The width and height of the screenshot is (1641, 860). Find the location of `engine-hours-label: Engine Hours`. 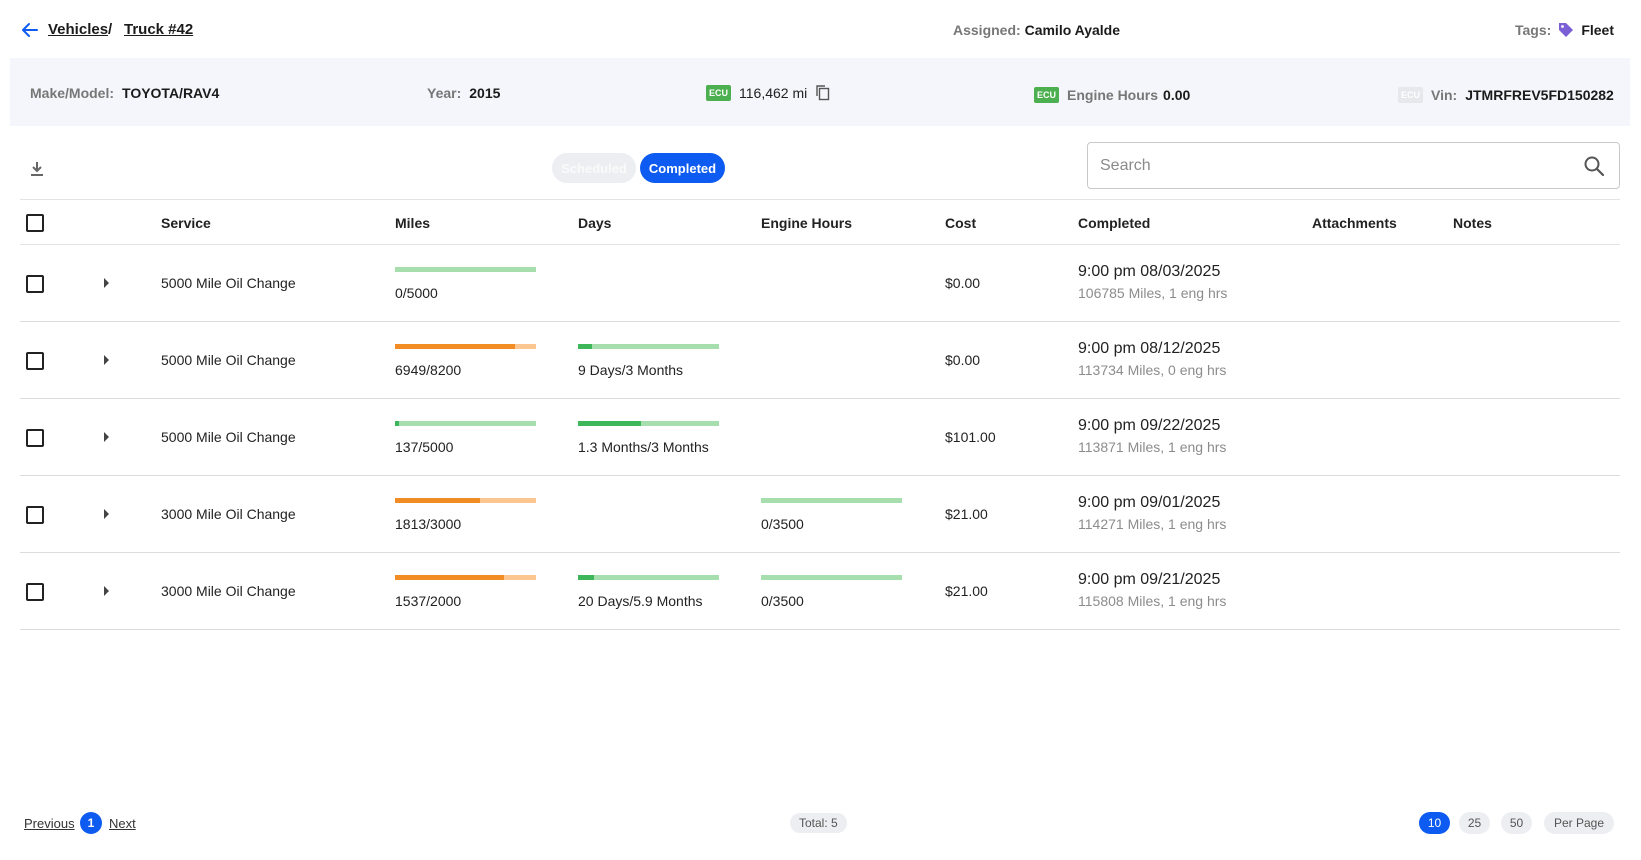

engine-hours-label: Engine Hours is located at coordinates (1113, 95).